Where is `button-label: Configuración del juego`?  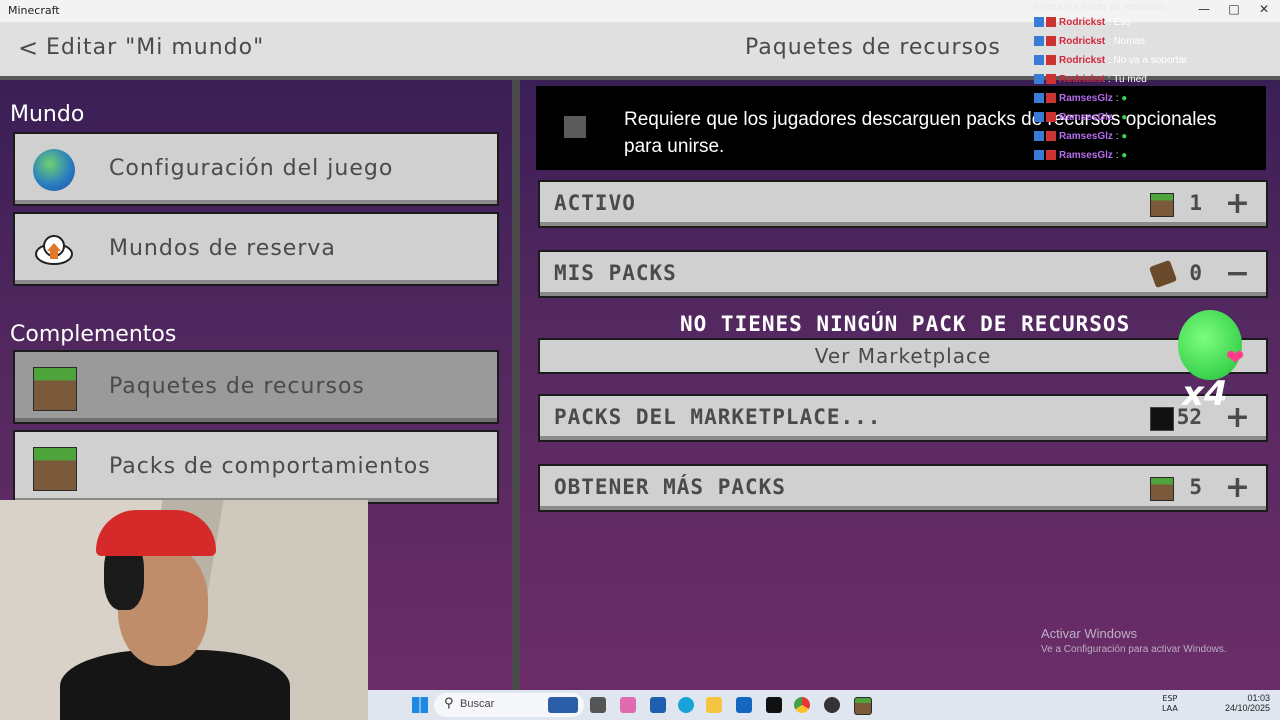
button-label: Configuración del juego is located at coordinates (251, 168).